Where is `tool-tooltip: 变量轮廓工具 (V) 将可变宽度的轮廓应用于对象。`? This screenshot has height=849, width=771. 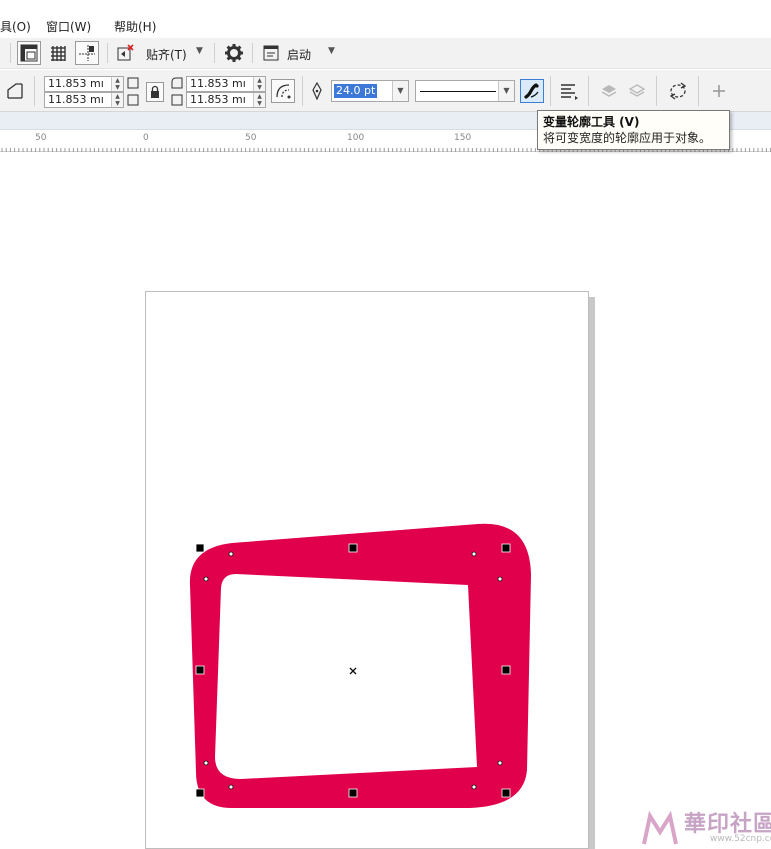
tool-tooltip: 变量轮廓工具 (V) 将可变宽度的轮廓应用于对象。 is located at coordinates (633, 130).